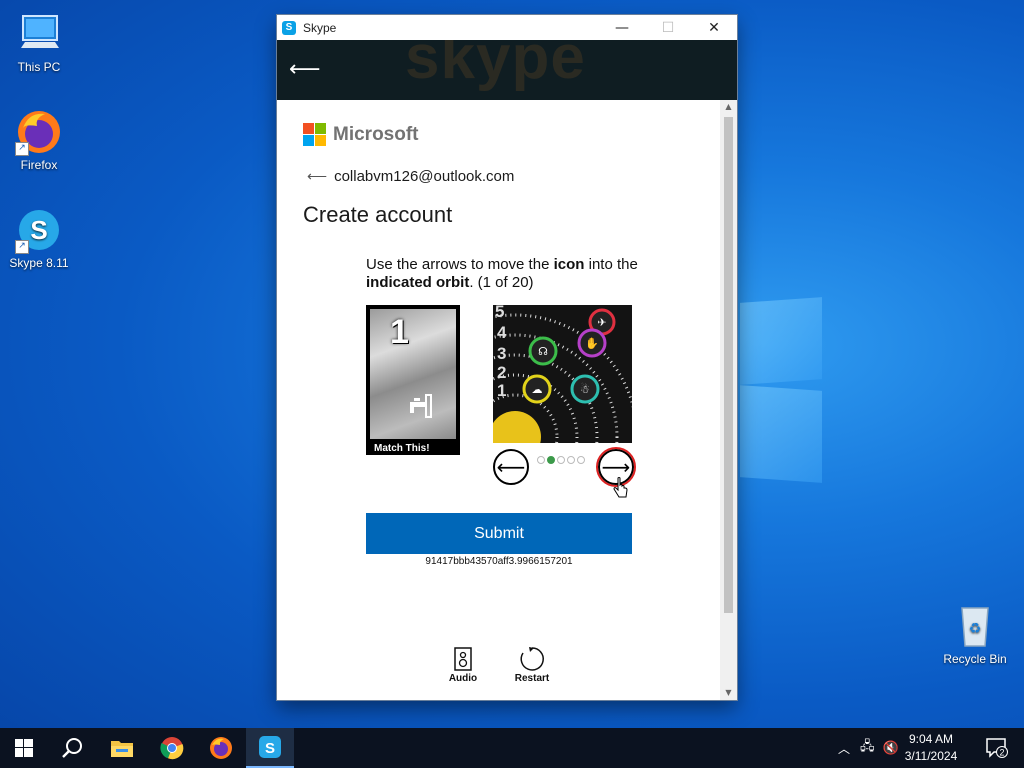 This screenshot has width=1024, height=768. What do you see at coordinates (616, 467) in the screenshot?
I see `arrow-right-icon: ⟶` at bounding box center [616, 467].